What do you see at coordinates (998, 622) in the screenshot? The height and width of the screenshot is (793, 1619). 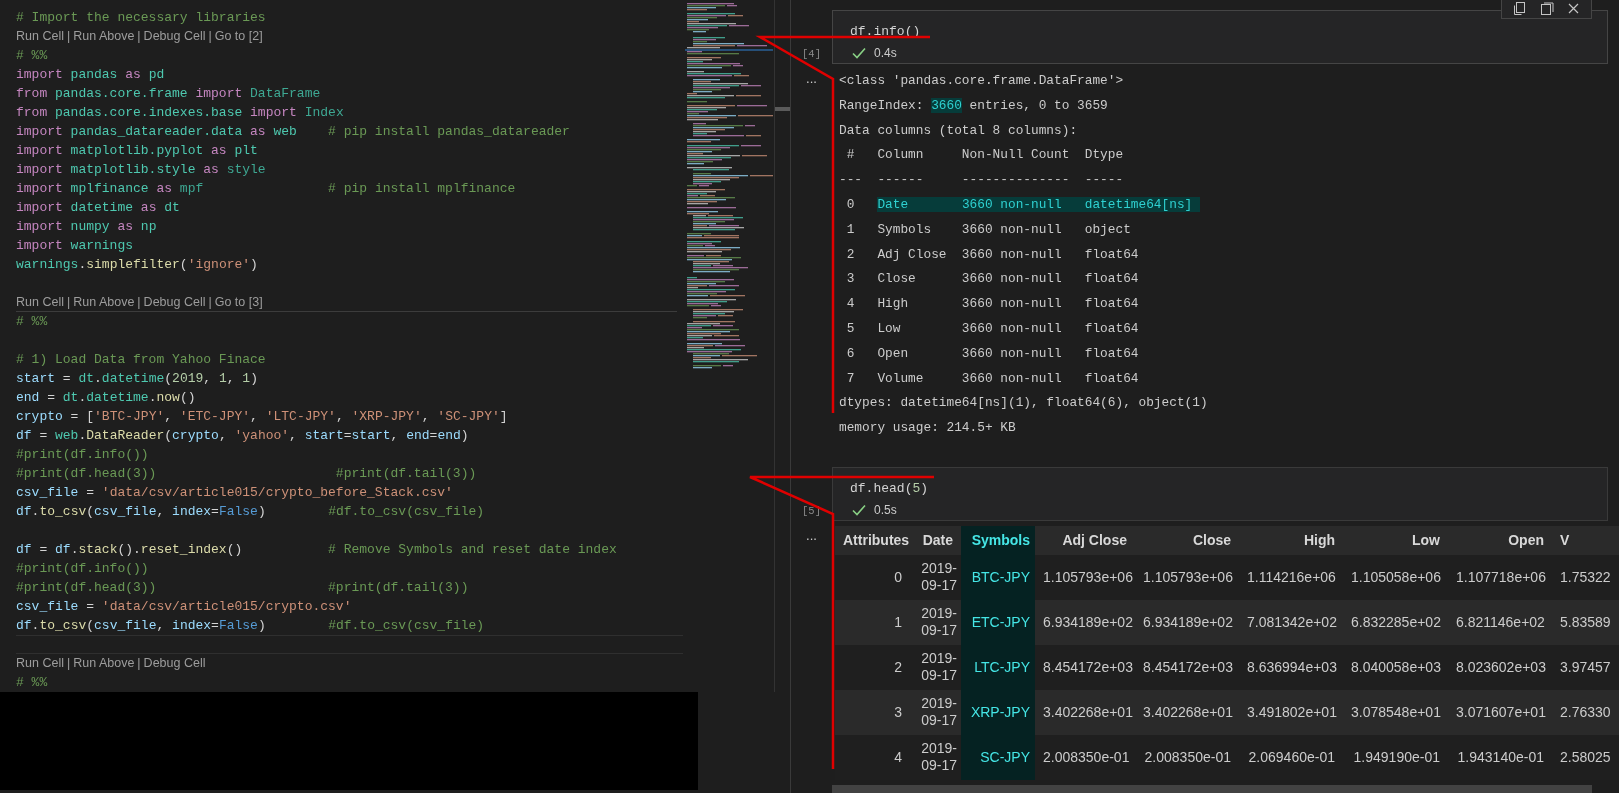 I see `table-cell: ETC-JPY` at bounding box center [998, 622].